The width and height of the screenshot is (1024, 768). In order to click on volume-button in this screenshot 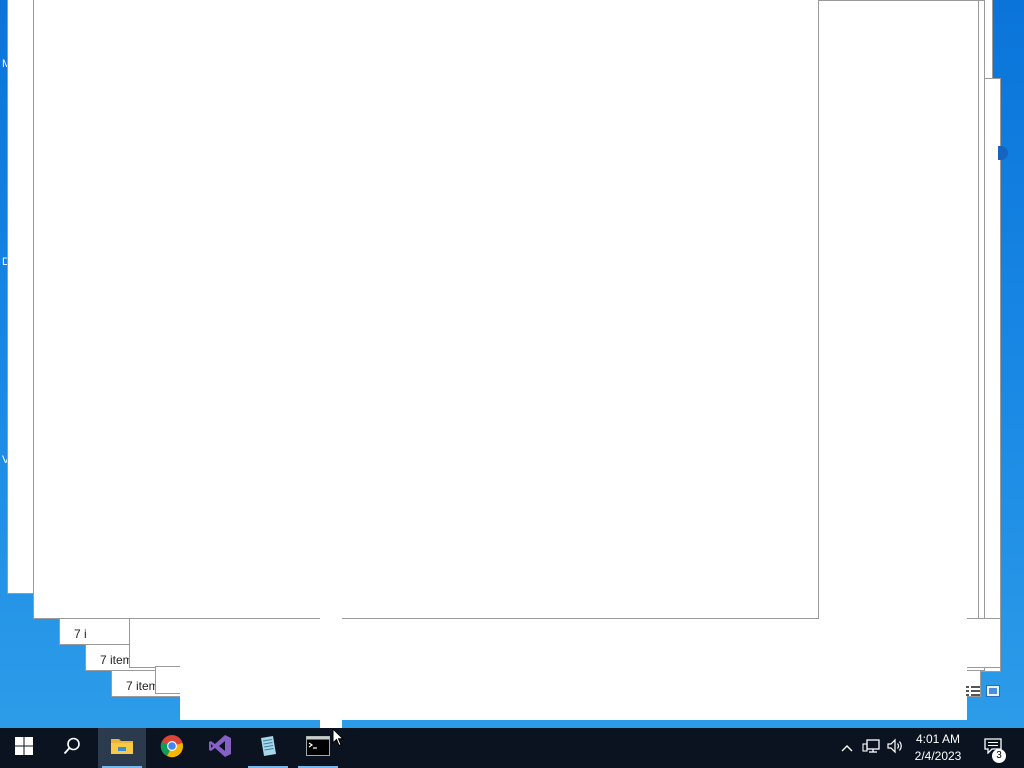, I will do `click(895, 748)`.